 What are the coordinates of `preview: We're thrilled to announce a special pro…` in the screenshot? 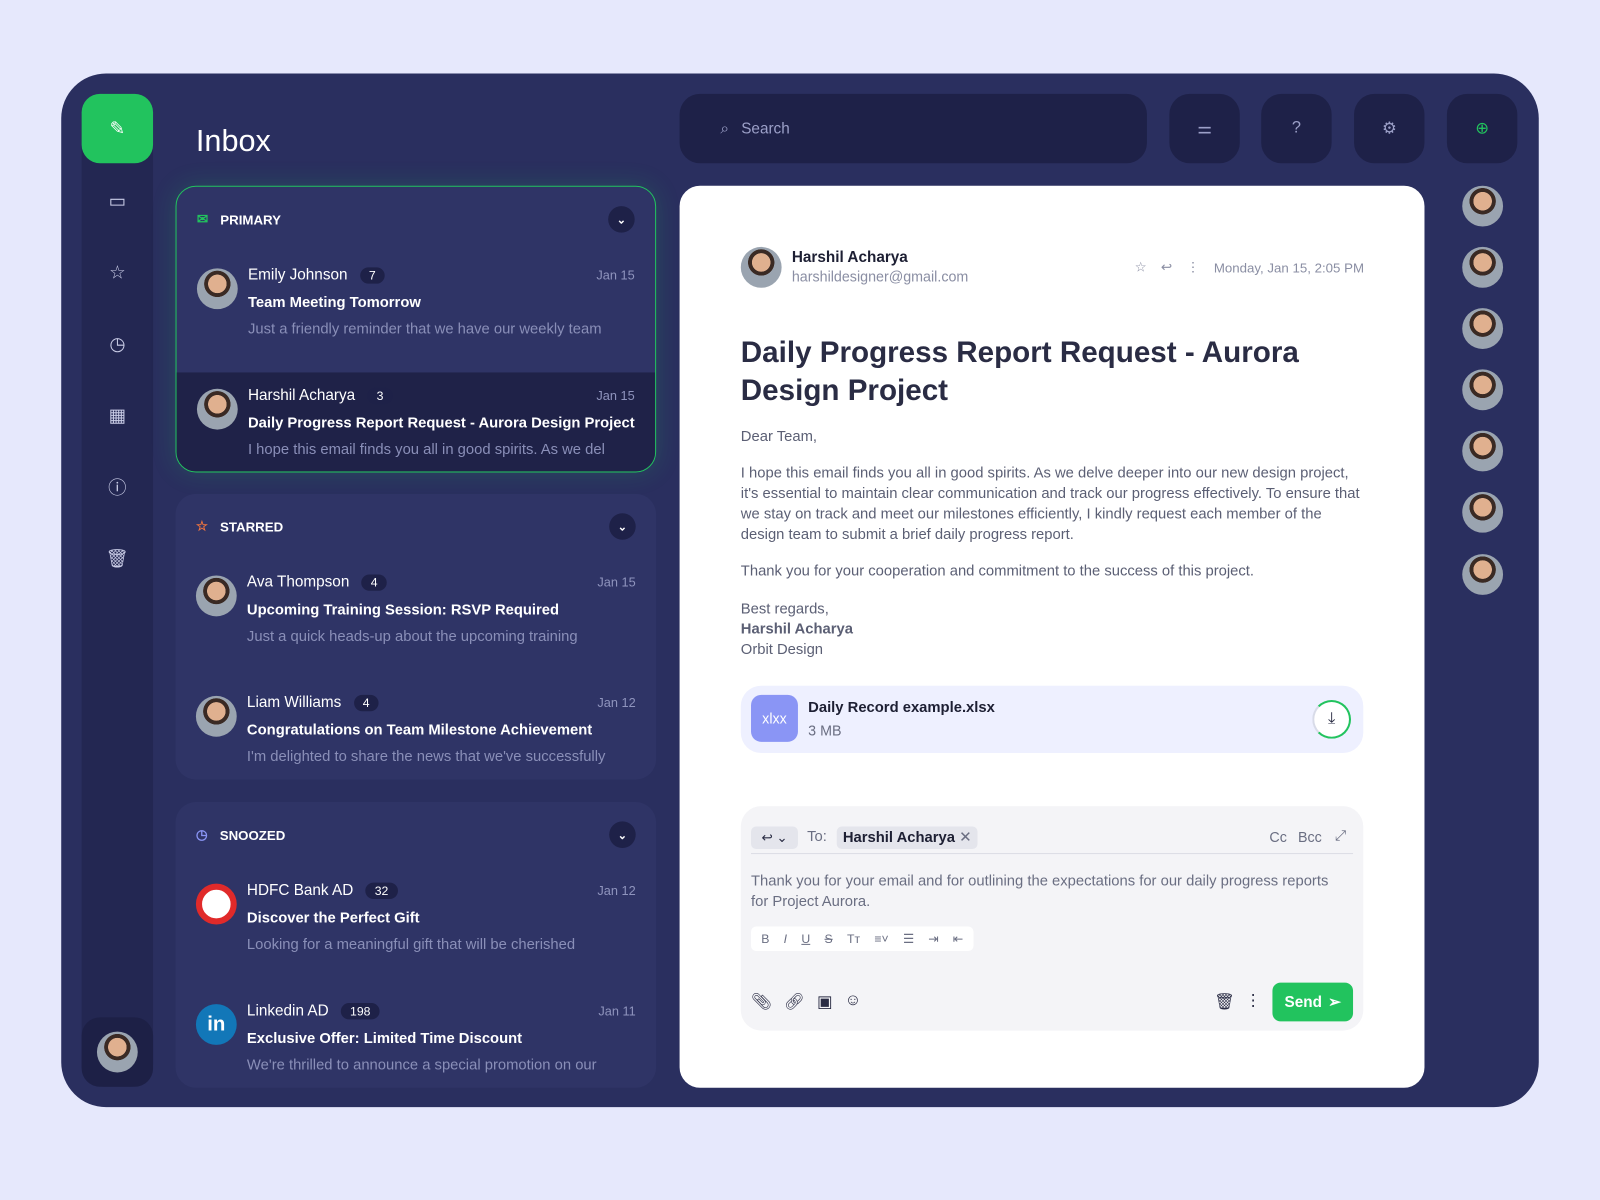 It's located at (421, 1065).